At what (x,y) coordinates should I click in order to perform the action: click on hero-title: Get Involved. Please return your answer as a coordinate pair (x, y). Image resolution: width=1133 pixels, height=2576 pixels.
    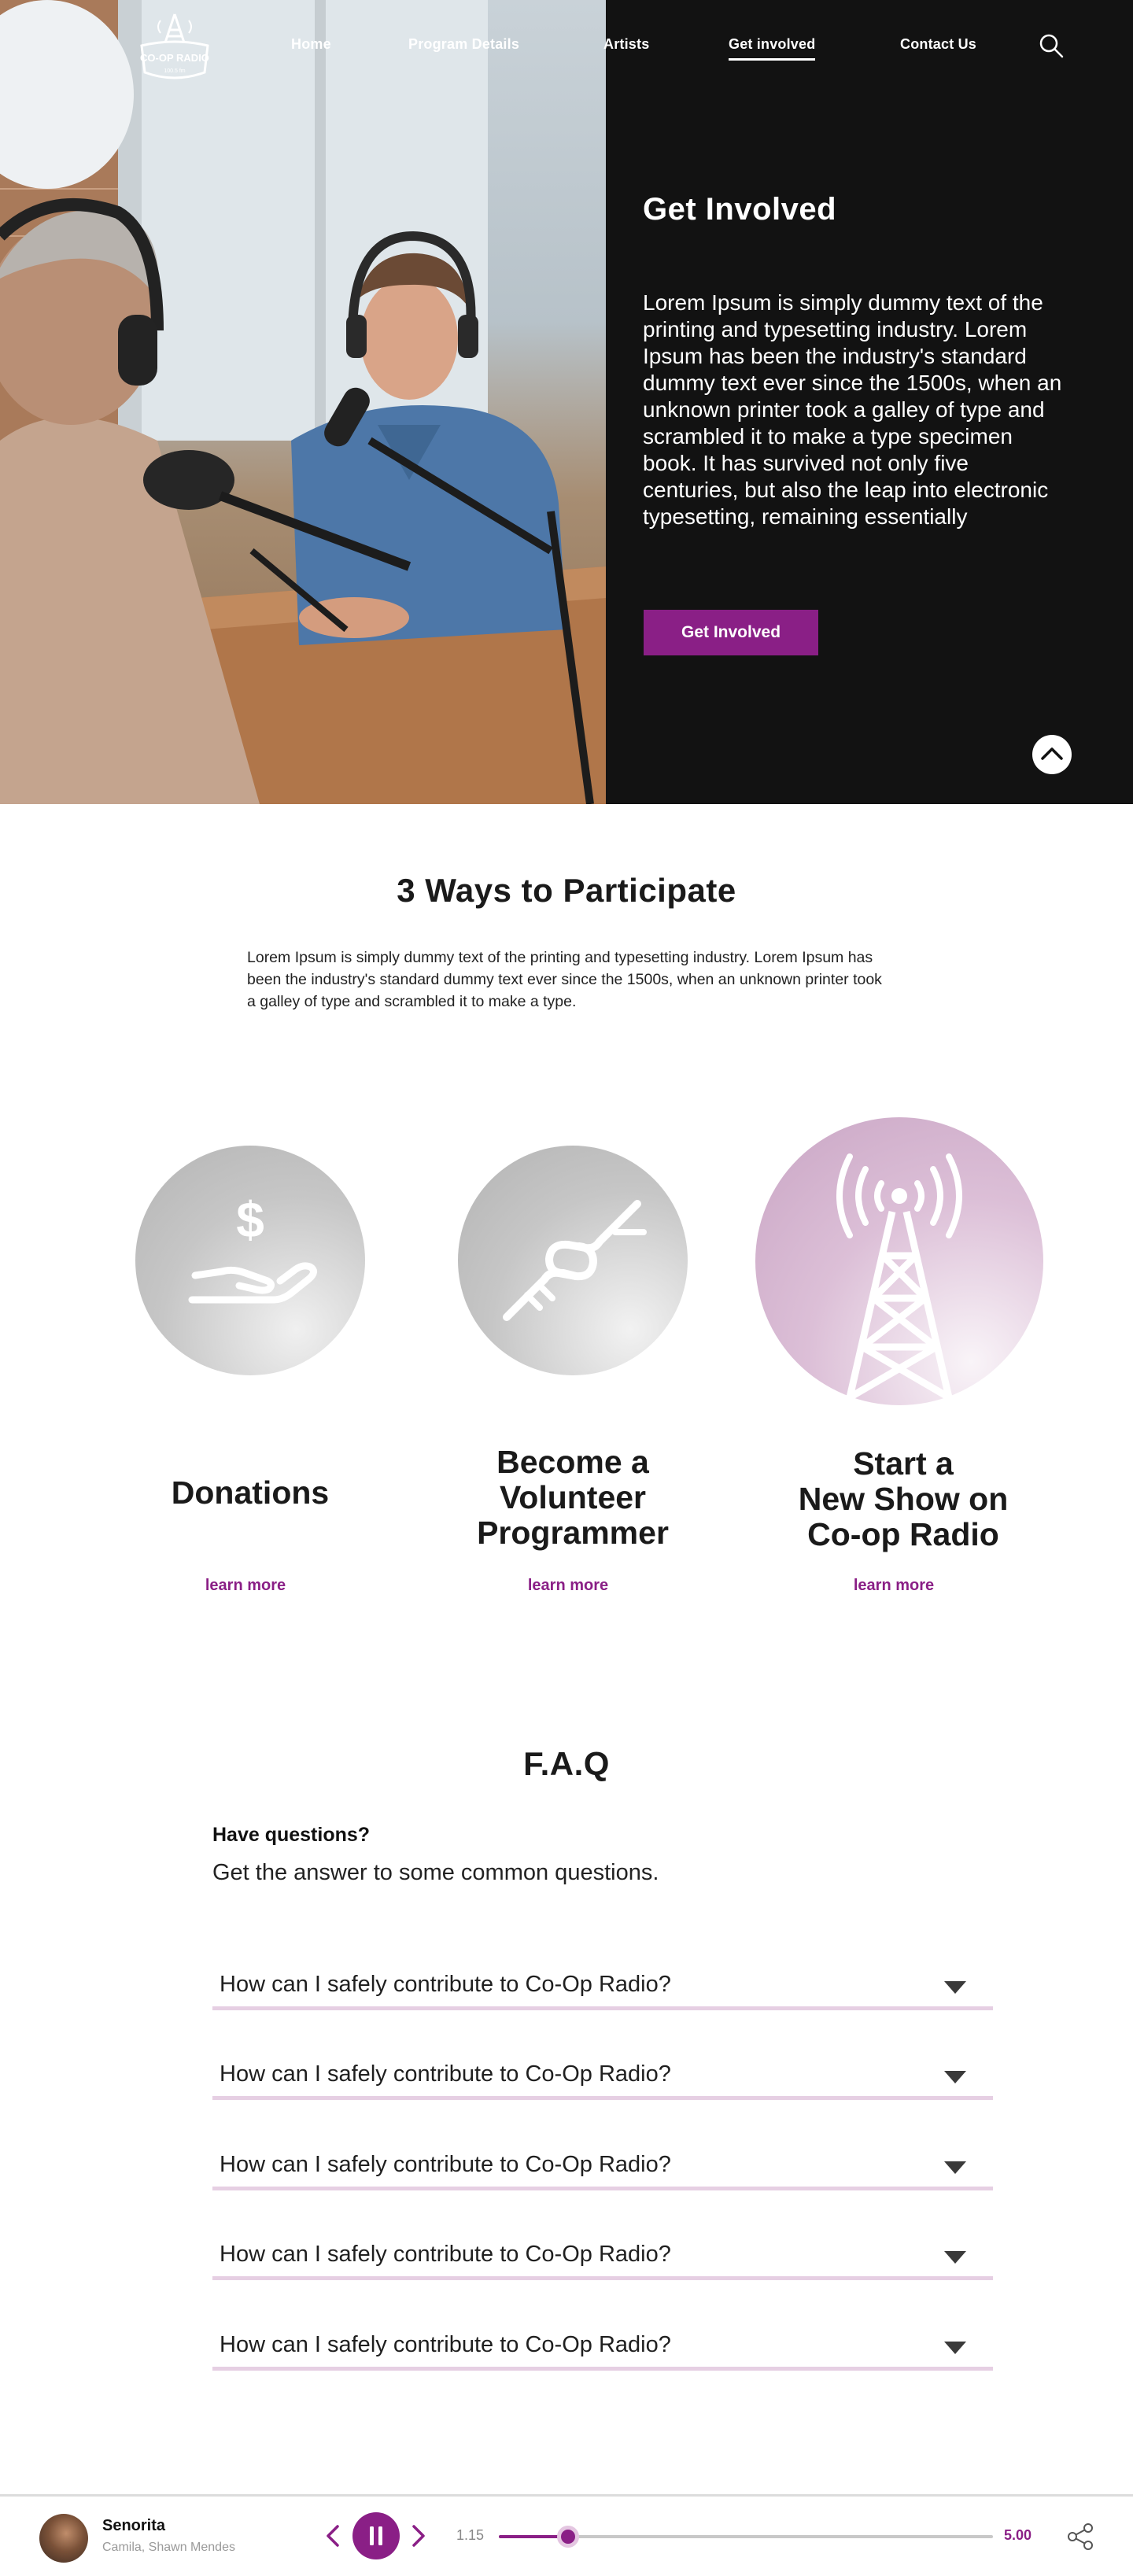
    Looking at the image, I should click on (740, 210).